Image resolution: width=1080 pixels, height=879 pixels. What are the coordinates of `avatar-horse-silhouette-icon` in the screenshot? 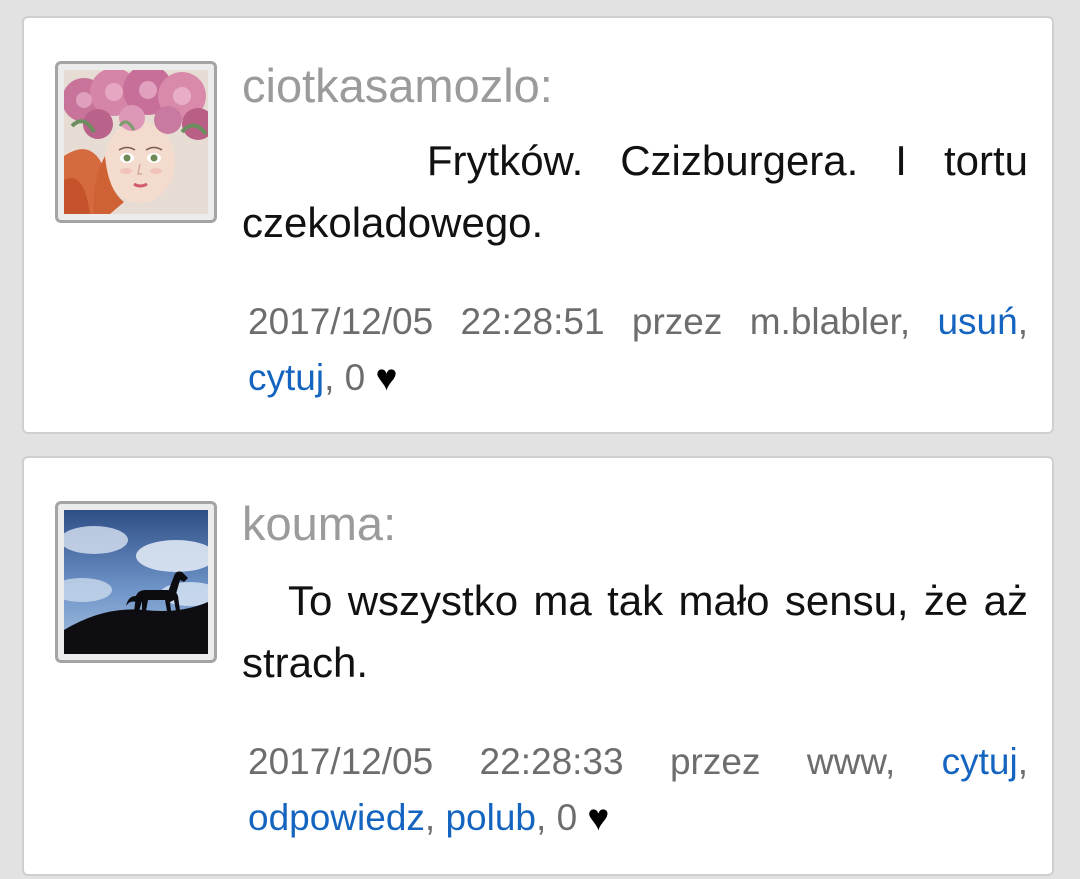 It's located at (136, 582).